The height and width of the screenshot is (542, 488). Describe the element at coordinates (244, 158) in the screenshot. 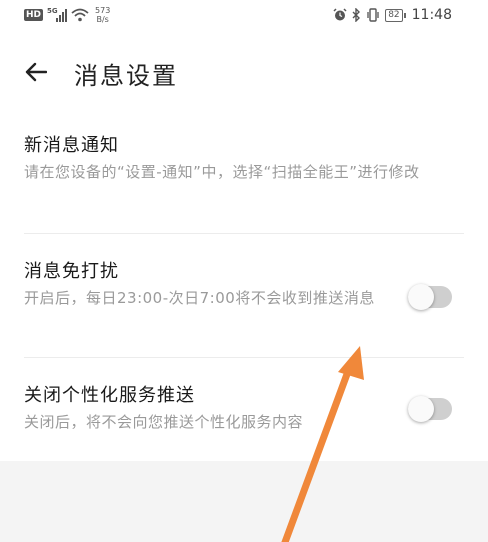

I see `setting-new-message-notification: 新消息通知 请在您设备的“设置-通知”中，选择“扫描全能王”进行修改` at that location.